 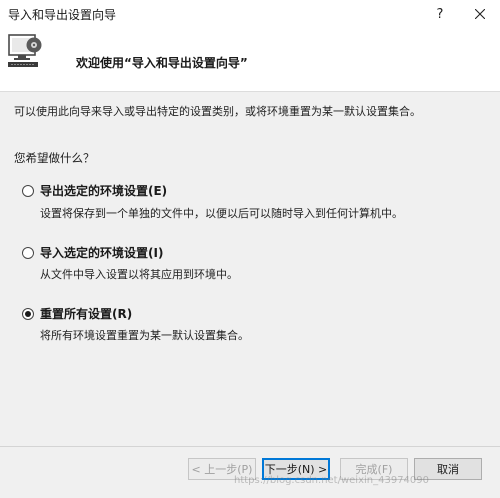 I want to click on reset-radio, so click(x=28, y=313).